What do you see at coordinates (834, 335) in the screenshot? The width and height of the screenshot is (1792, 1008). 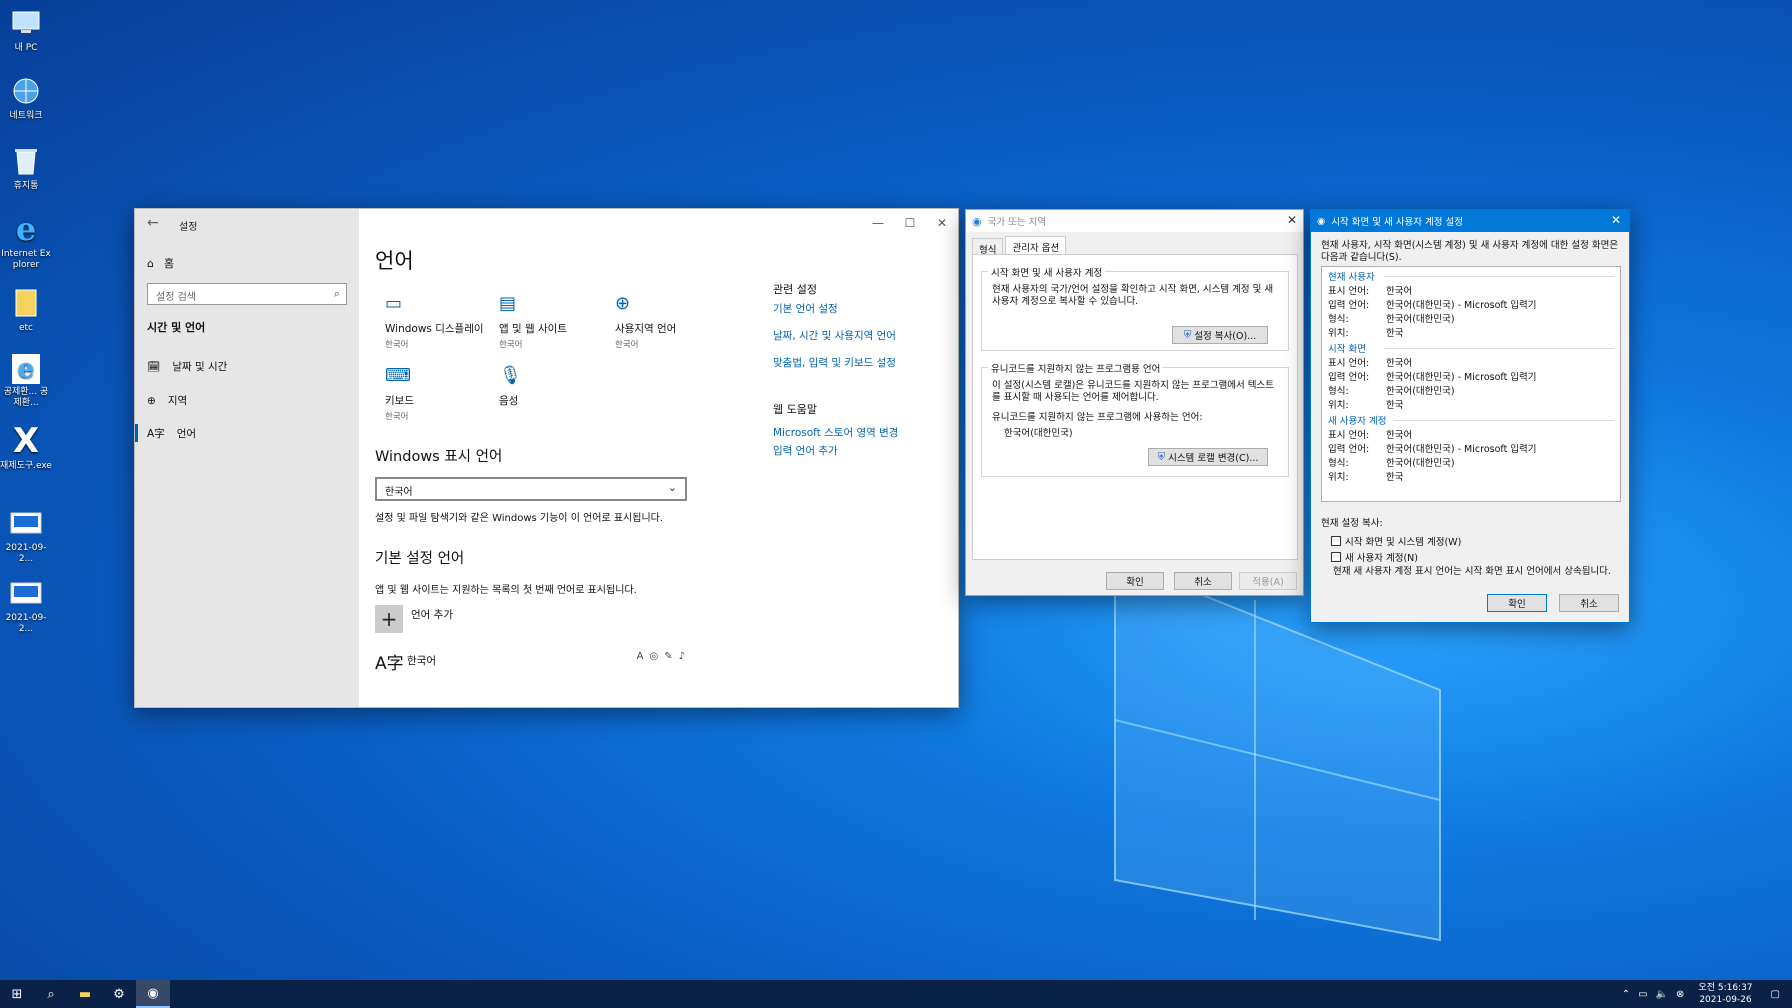 I see `link-date-time-region: 날짜, 시간 및 사용지역 언어` at bounding box center [834, 335].